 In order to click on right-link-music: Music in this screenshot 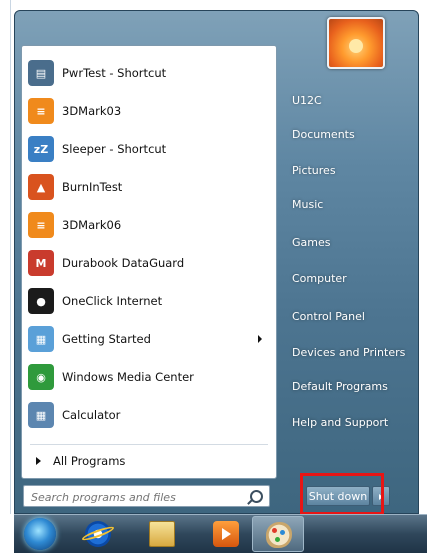, I will do `click(354, 205)`.